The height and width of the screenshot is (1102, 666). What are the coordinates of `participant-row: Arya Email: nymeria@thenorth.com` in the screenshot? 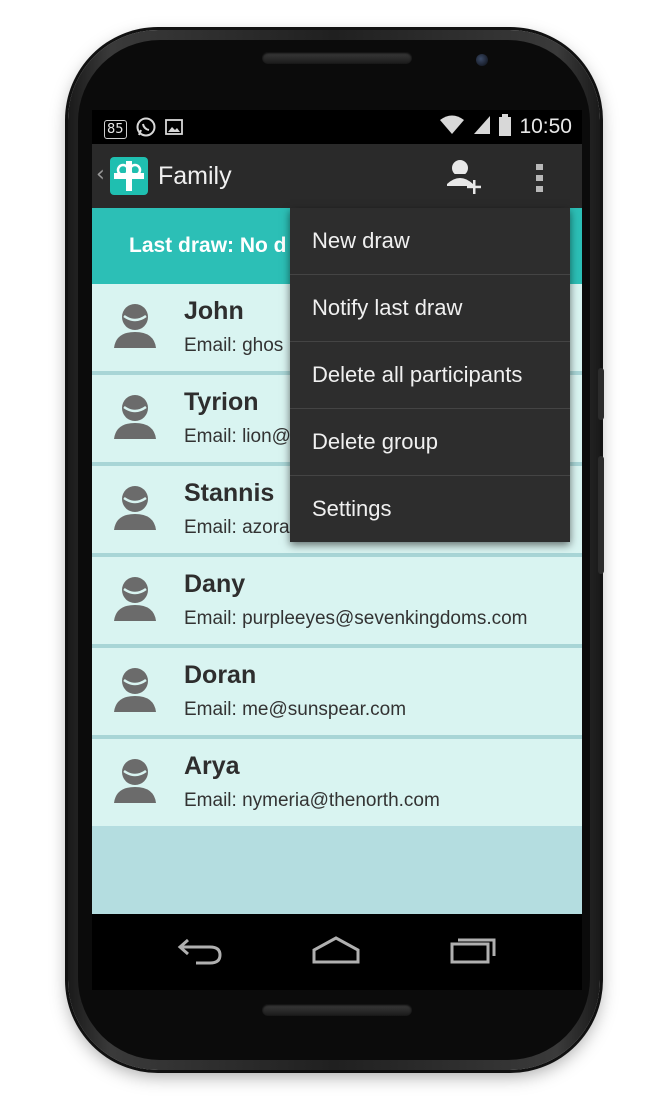 It's located at (337, 782).